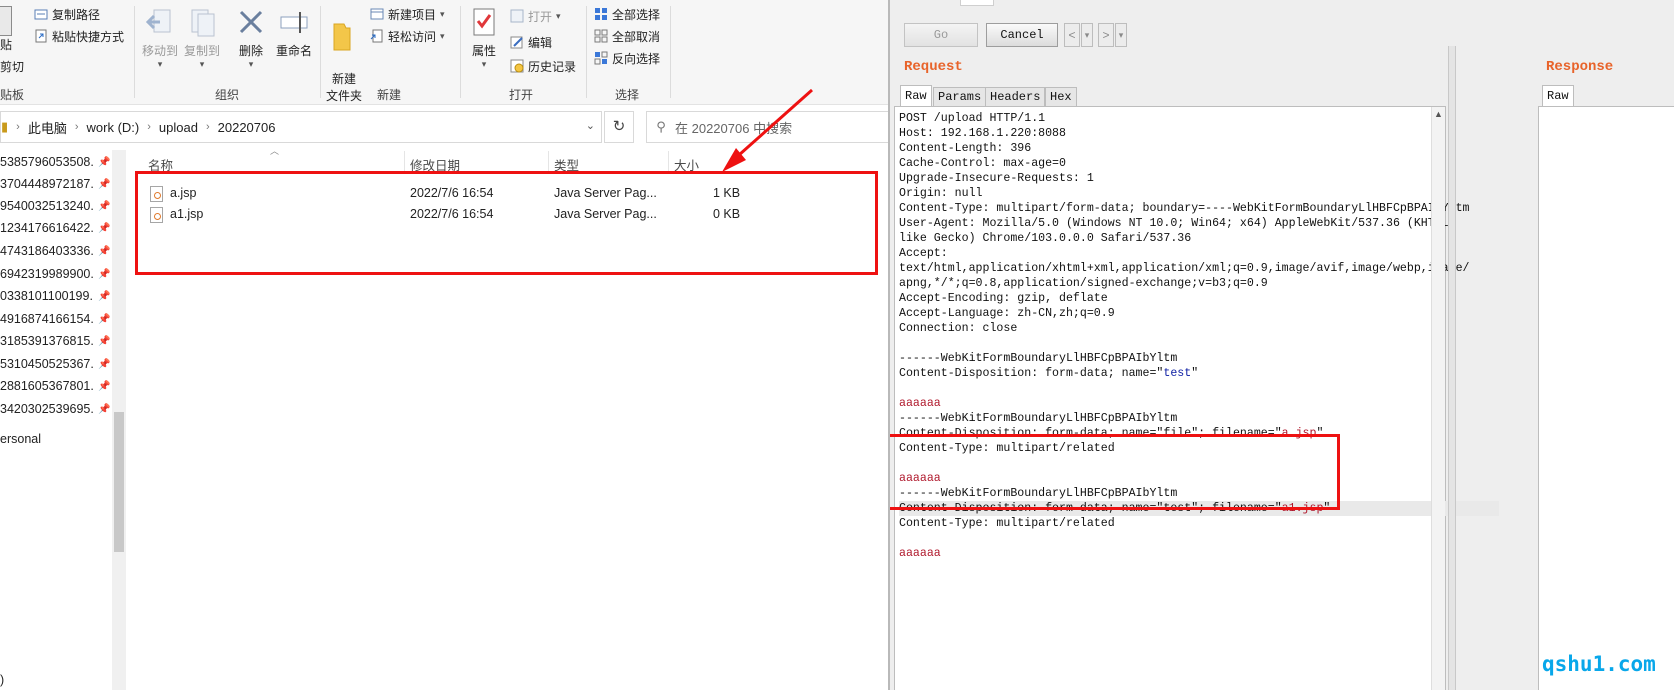 The image size is (1674, 690). I want to click on column-header-name: 名称, so click(160, 164).